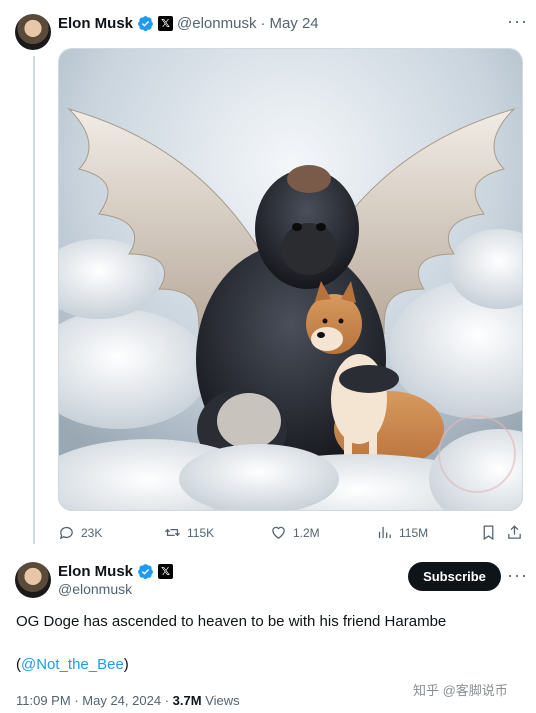 The width and height of the screenshot is (536, 713). I want to click on mention-line: (@Not_the_Bee), so click(72, 664).